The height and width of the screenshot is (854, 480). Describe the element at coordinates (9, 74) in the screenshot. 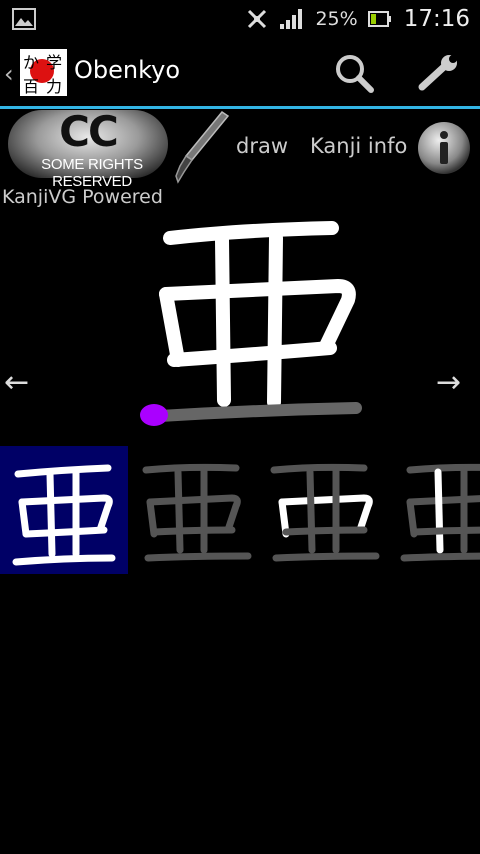

I see `up-caret-icon: ‹` at that location.